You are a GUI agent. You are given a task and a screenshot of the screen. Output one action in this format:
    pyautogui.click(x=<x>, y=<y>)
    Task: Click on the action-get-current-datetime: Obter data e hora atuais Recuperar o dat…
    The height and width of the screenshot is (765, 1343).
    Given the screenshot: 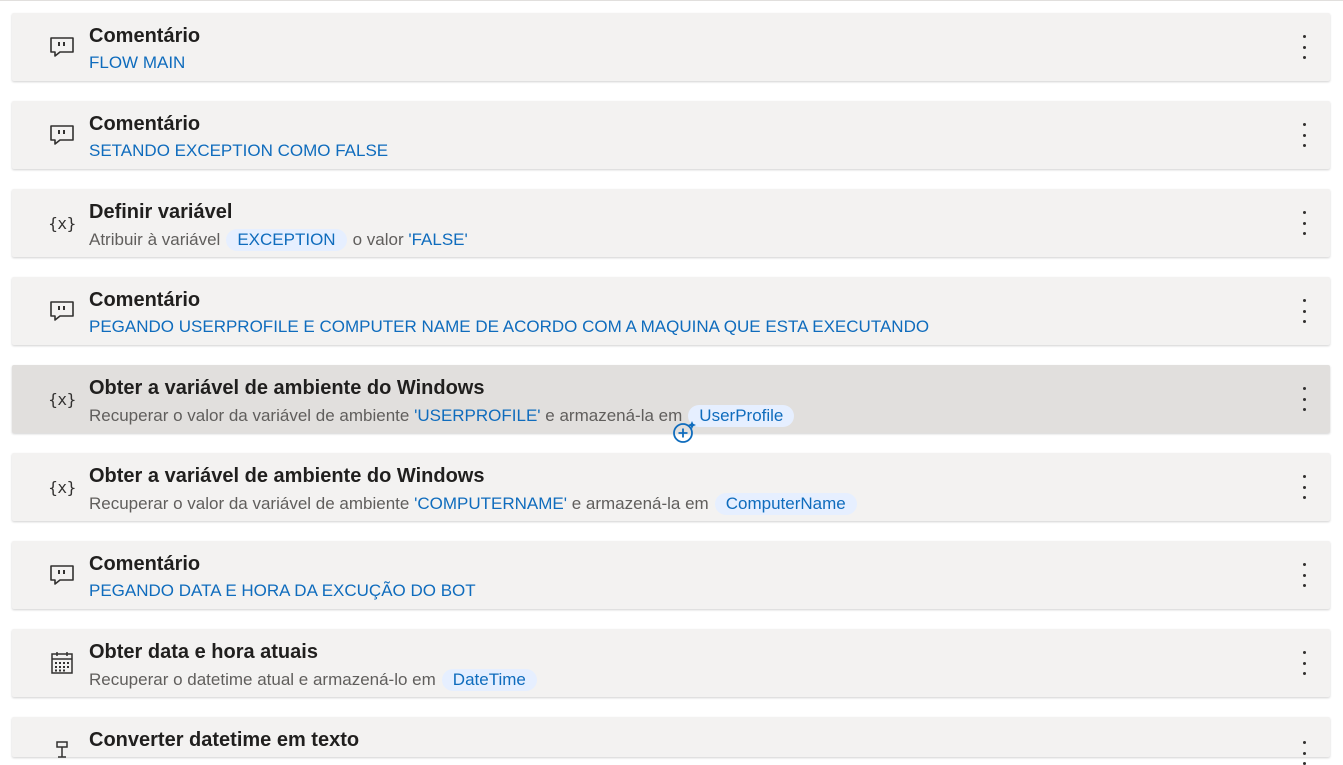 What is the action you would take?
    pyautogui.click(x=671, y=663)
    